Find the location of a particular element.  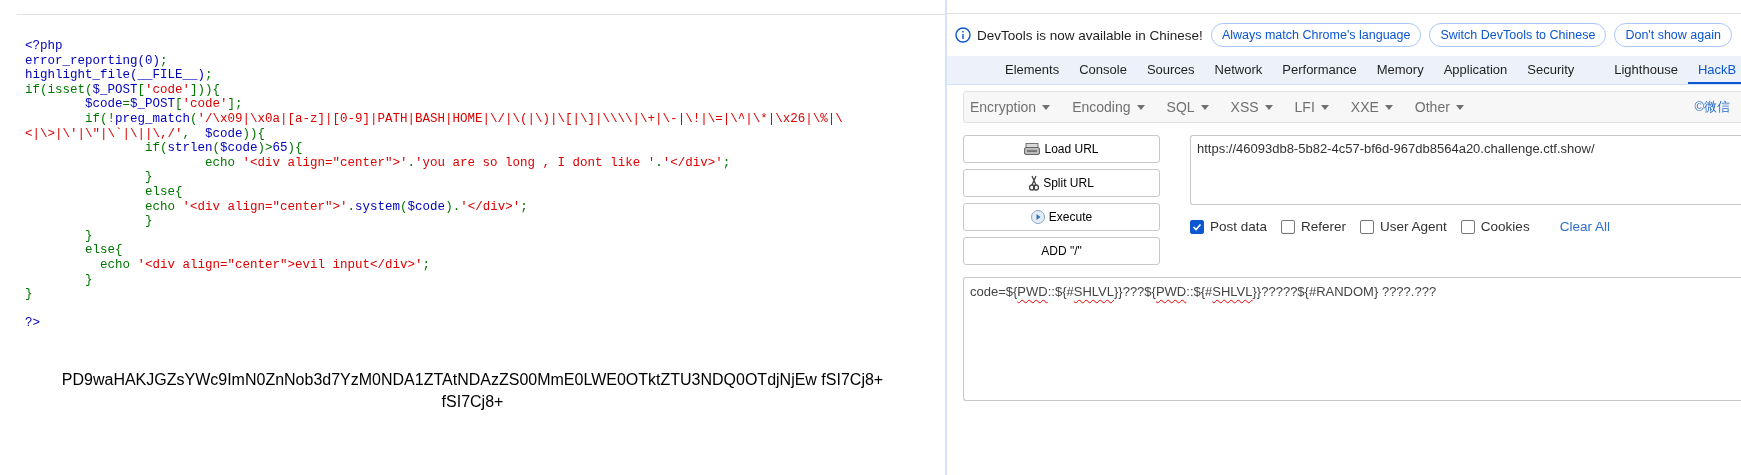

hackbar-button: ADD "/" is located at coordinates (1061, 251).